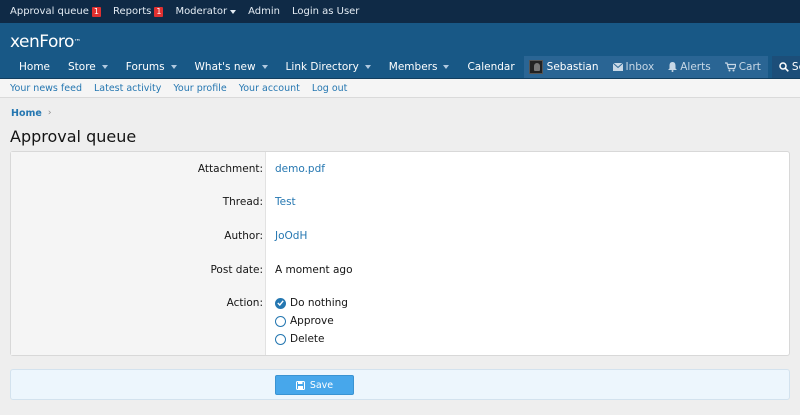  Describe the element at coordinates (322, 67) in the screenshot. I see `nav-tab-label: Link Directory` at that location.